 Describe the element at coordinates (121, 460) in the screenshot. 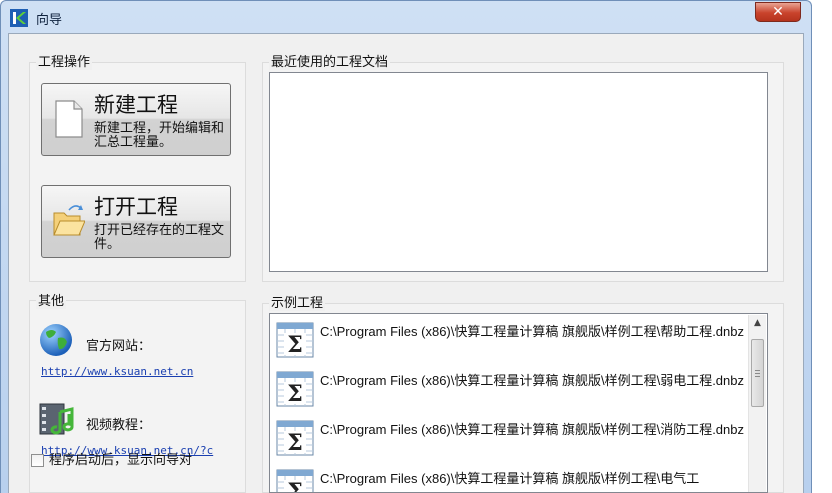

I see `show-wizard-checkbox-label: 程序启动后，显示向导对` at that location.